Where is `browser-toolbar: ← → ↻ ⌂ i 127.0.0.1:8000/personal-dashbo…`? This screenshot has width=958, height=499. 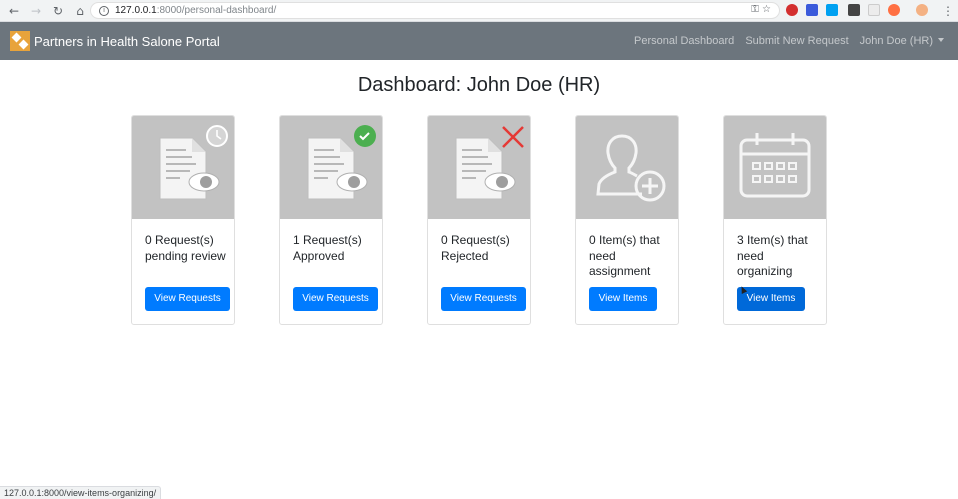
browser-toolbar: ← → ↻ ⌂ i 127.0.0.1:8000/personal-dashbo… is located at coordinates (479, 11).